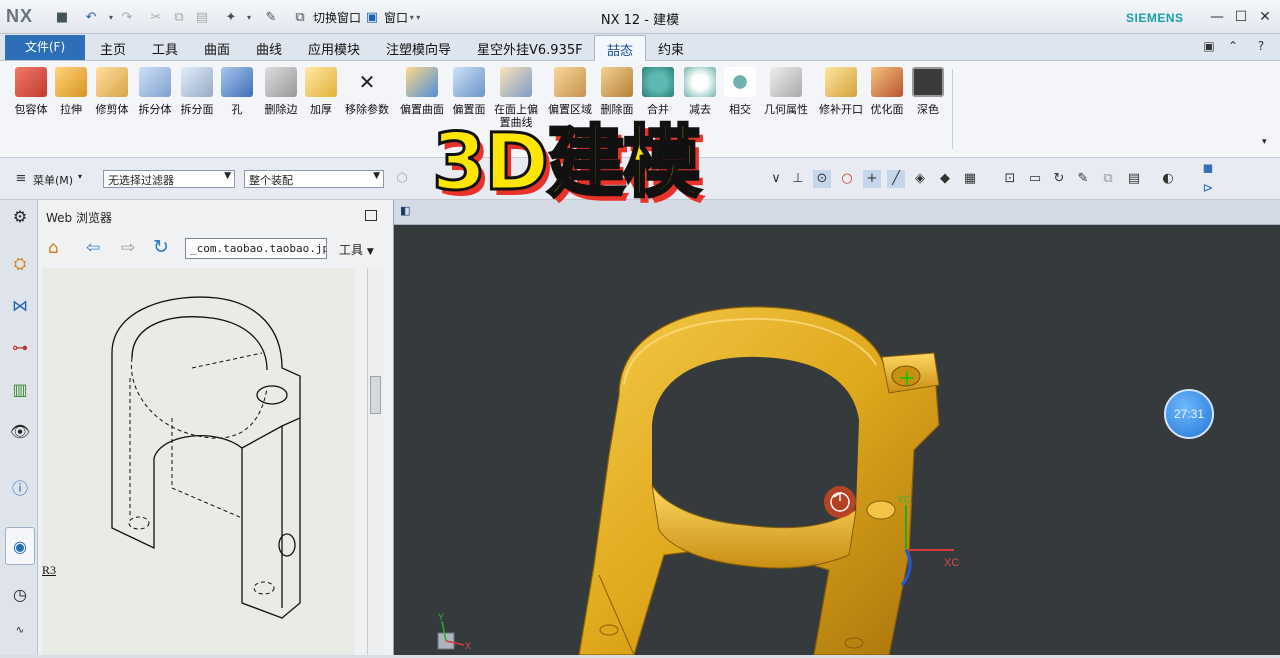  Describe the element at coordinates (620, 48) in the screenshot. I see `tab-active: 喆态` at that location.